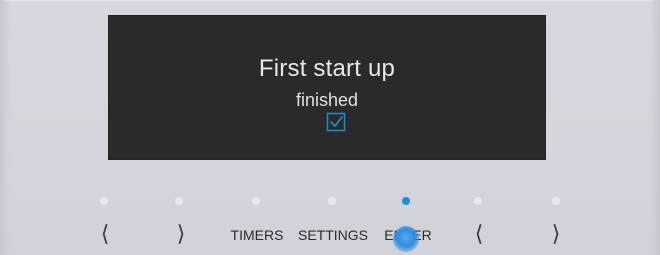 The height and width of the screenshot is (255, 660). I want to click on panel-left-edge, so click(5, 127).